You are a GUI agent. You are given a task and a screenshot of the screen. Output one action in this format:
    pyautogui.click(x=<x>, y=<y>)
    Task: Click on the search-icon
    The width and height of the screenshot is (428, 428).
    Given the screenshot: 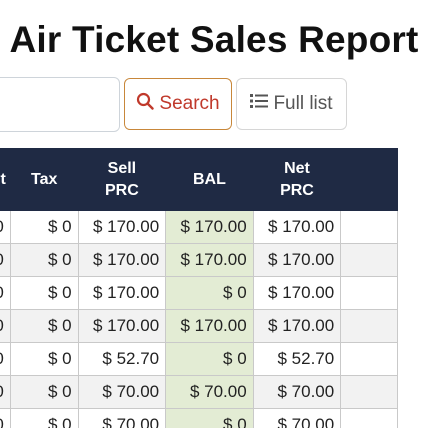 What is the action you would take?
    pyautogui.click(x=145, y=104)
    